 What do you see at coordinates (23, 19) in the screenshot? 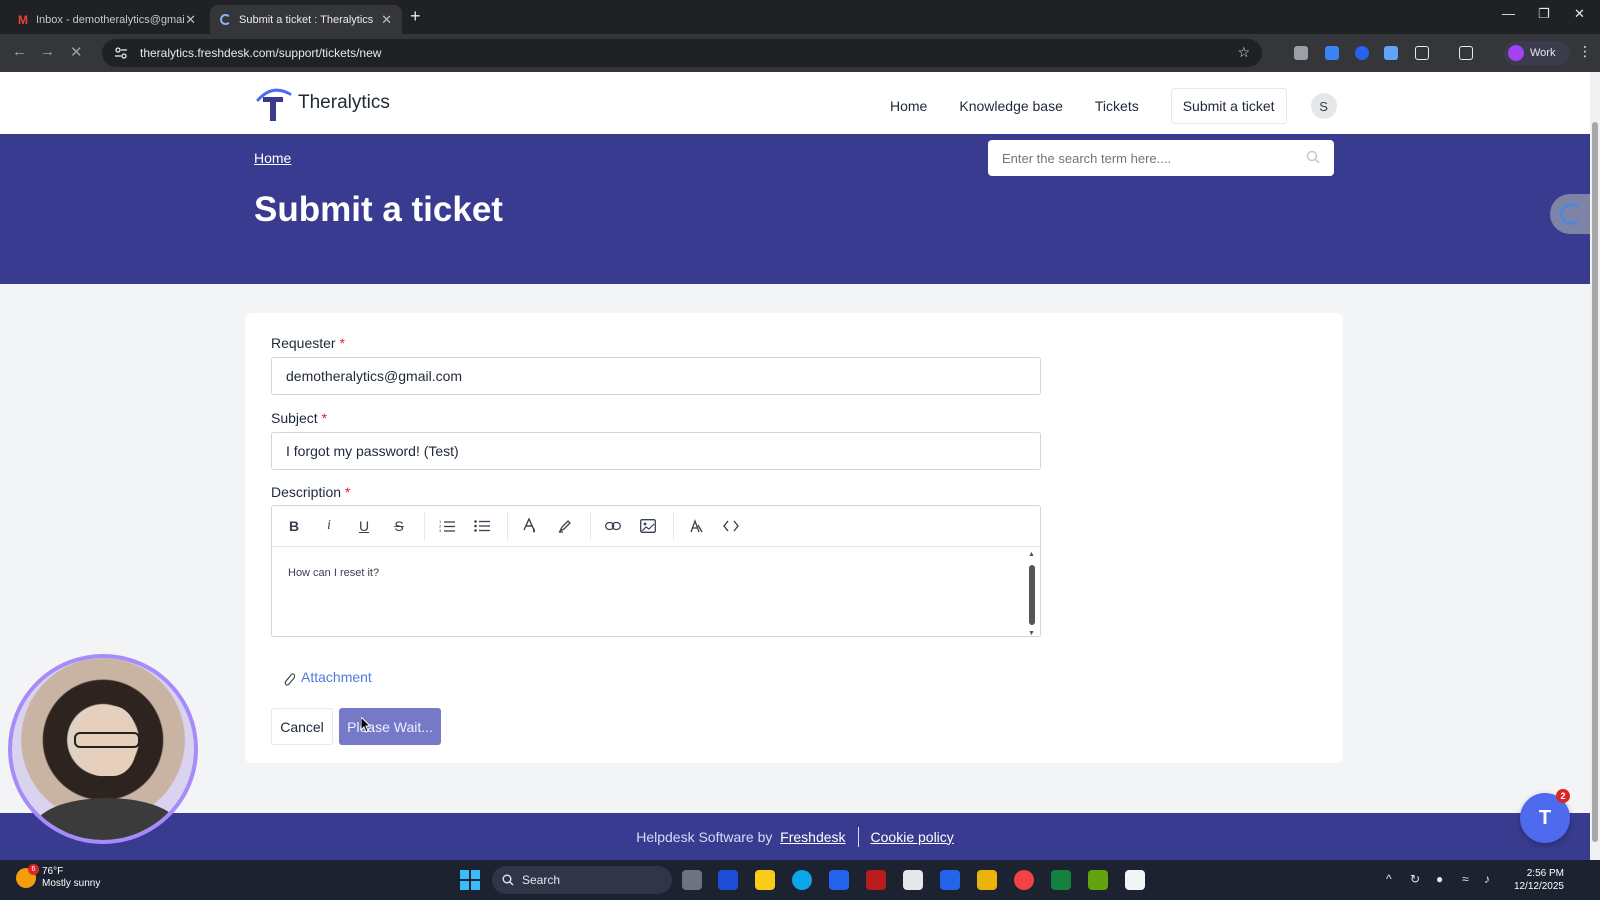
I see `gmail-icon: M` at bounding box center [23, 19].